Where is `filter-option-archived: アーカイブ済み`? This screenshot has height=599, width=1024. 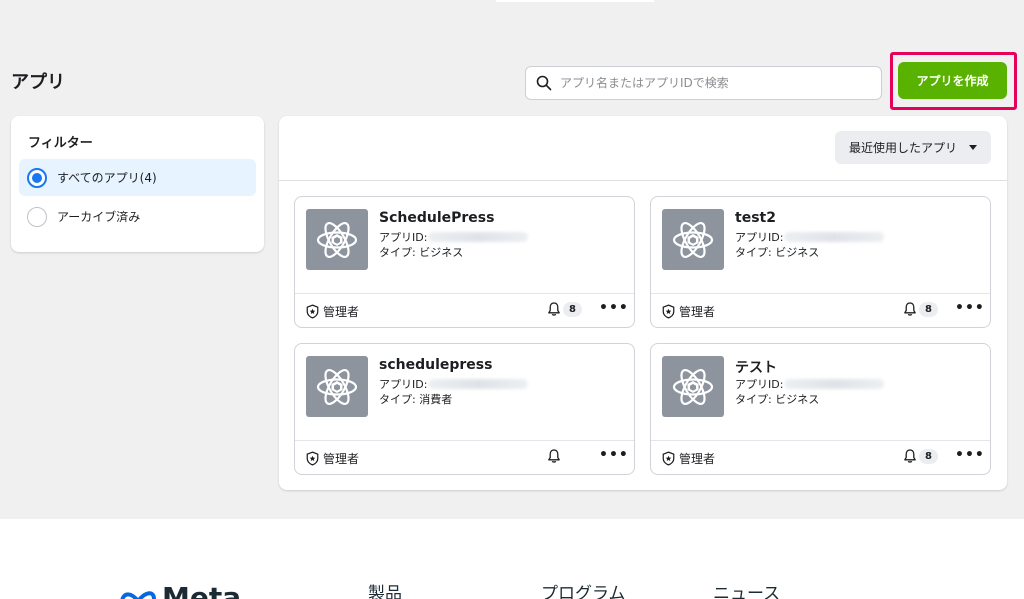 filter-option-archived: アーカイブ済み is located at coordinates (137, 216).